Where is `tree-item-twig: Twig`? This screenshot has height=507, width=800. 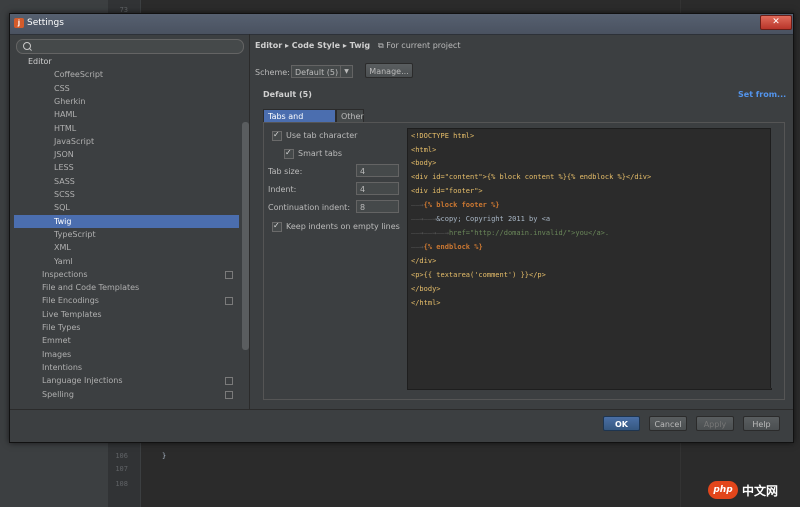
tree-item-twig: Twig is located at coordinates (126, 221).